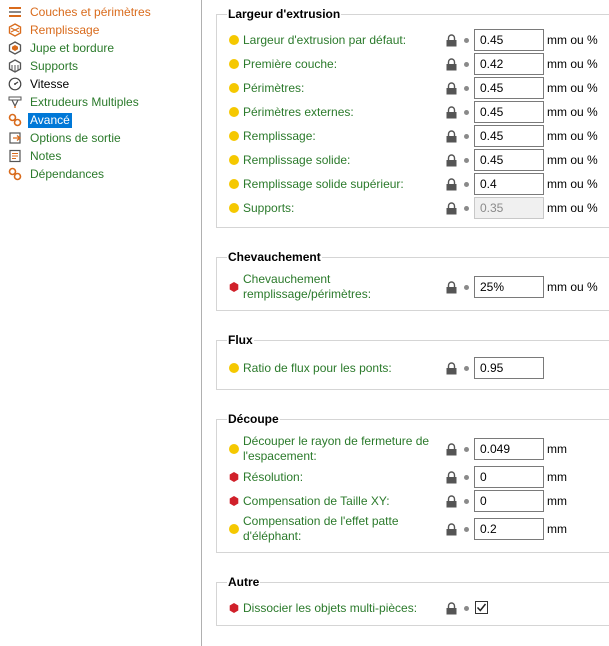 This screenshot has width=609, height=646. Describe the element at coordinates (290, 64) in the screenshot. I see `option-label: Première couche:` at that location.